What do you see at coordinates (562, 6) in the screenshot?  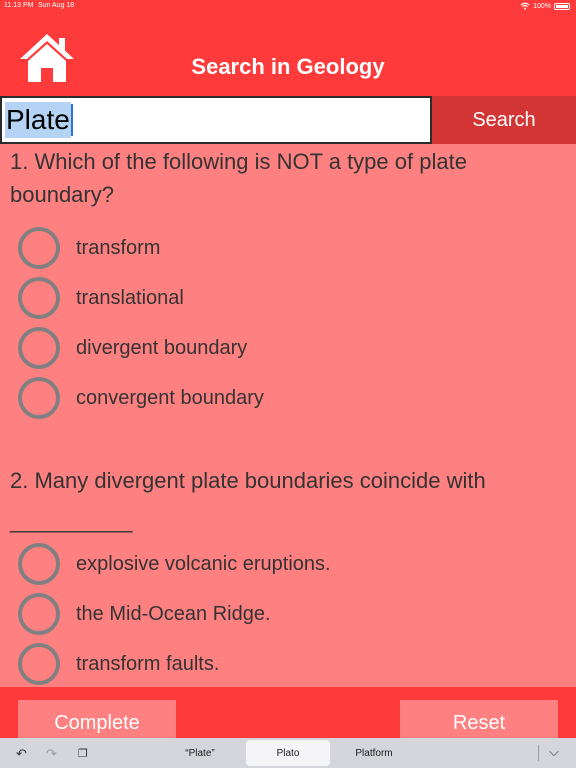 I see `battery-icon` at bounding box center [562, 6].